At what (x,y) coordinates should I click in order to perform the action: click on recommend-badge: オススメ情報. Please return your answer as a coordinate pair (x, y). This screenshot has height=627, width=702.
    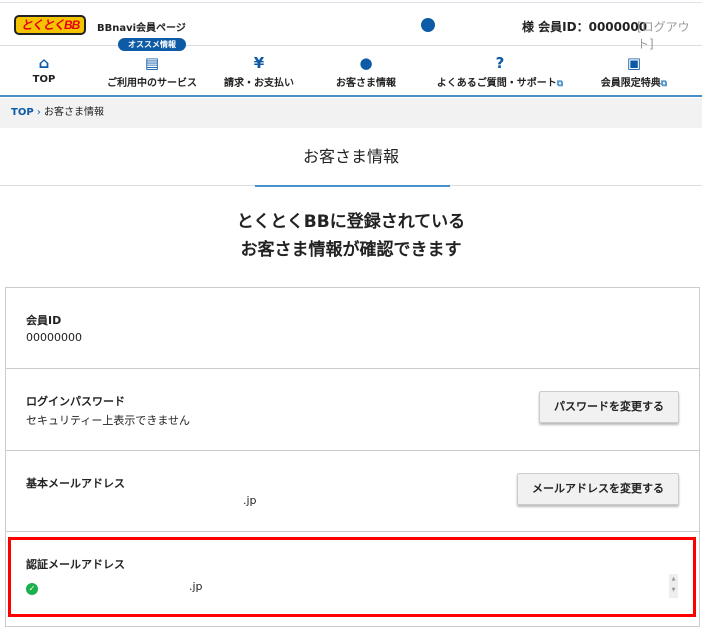
    Looking at the image, I should click on (152, 44).